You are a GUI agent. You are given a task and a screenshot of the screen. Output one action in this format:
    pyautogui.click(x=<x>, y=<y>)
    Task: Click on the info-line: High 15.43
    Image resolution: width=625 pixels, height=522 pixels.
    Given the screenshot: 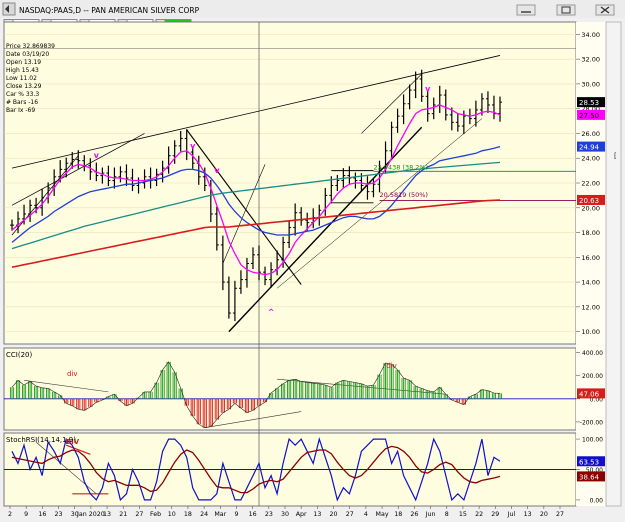 What is the action you would take?
    pyautogui.click(x=22, y=70)
    